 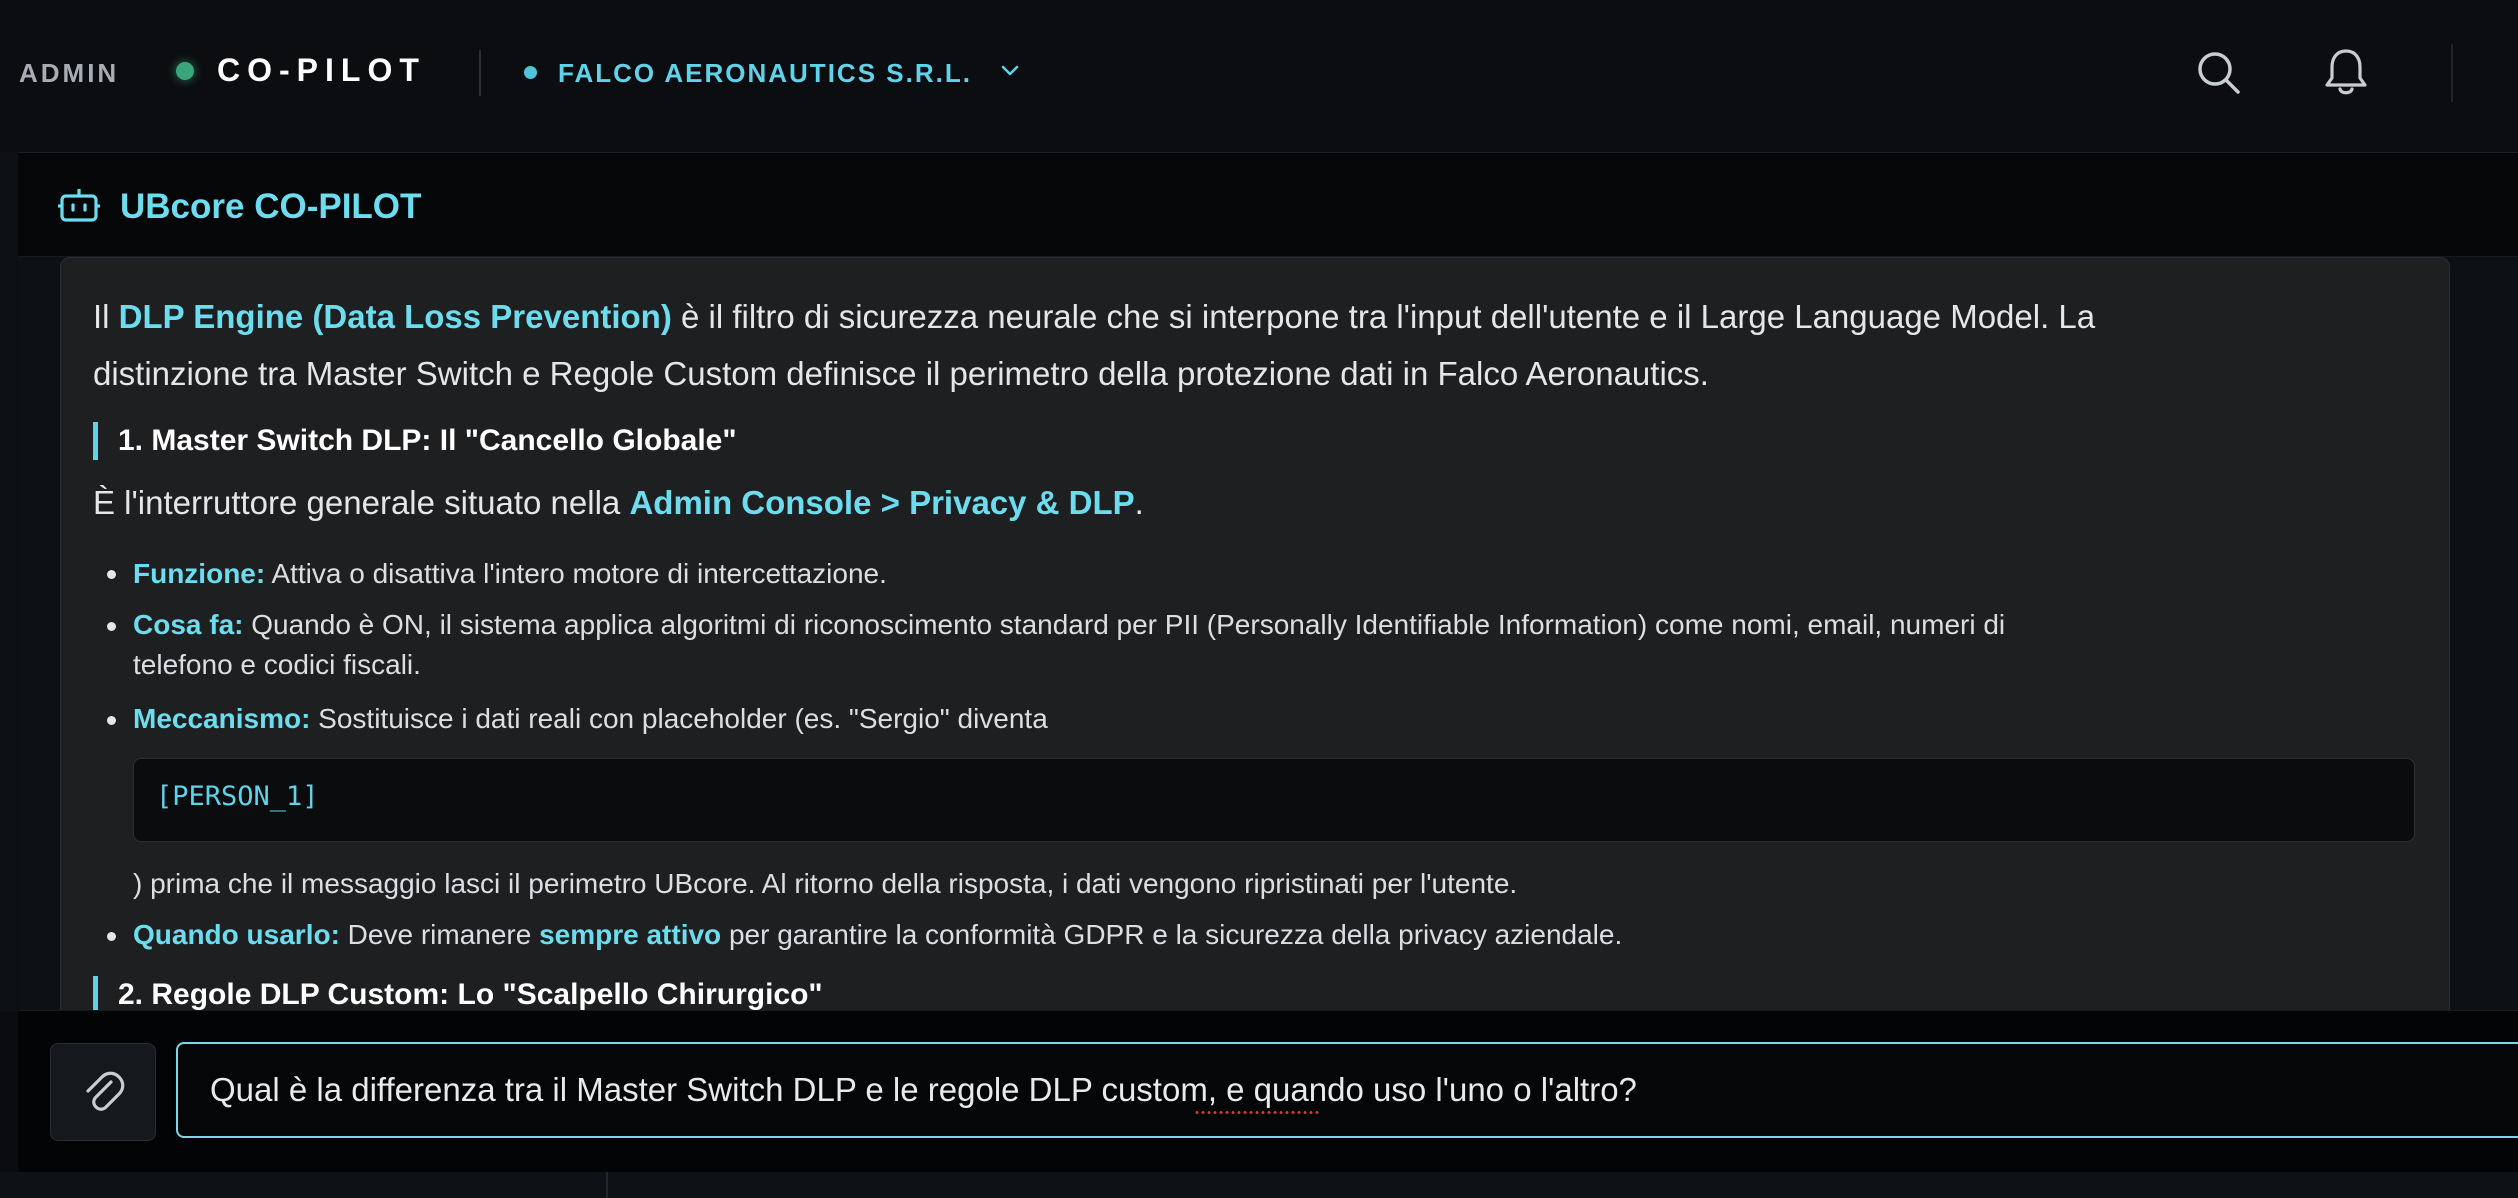 What do you see at coordinates (1259, 76) in the screenshot?
I see `top-bar: ADMIN CO-PILOT FALCO AERONAUTICS S.R.L.` at bounding box center [1259, 76].